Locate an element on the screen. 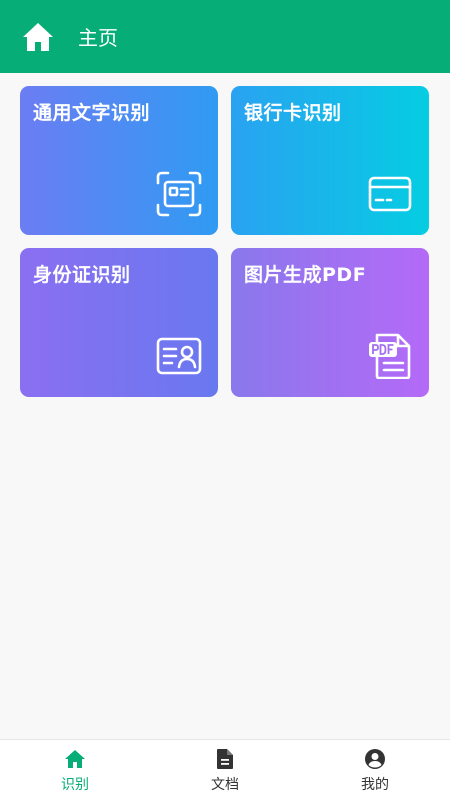  card-label: 身份证识别 is located at coordinates (82, 275).